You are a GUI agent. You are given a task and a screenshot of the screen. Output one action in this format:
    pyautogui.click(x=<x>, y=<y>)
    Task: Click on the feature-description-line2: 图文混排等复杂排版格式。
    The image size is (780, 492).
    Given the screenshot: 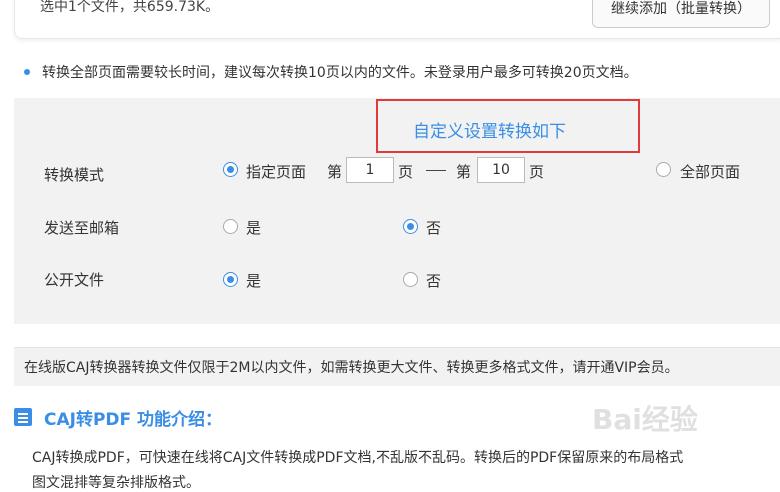 What is the action you would take?
    pyautogui.click(x=116, y=483)
    